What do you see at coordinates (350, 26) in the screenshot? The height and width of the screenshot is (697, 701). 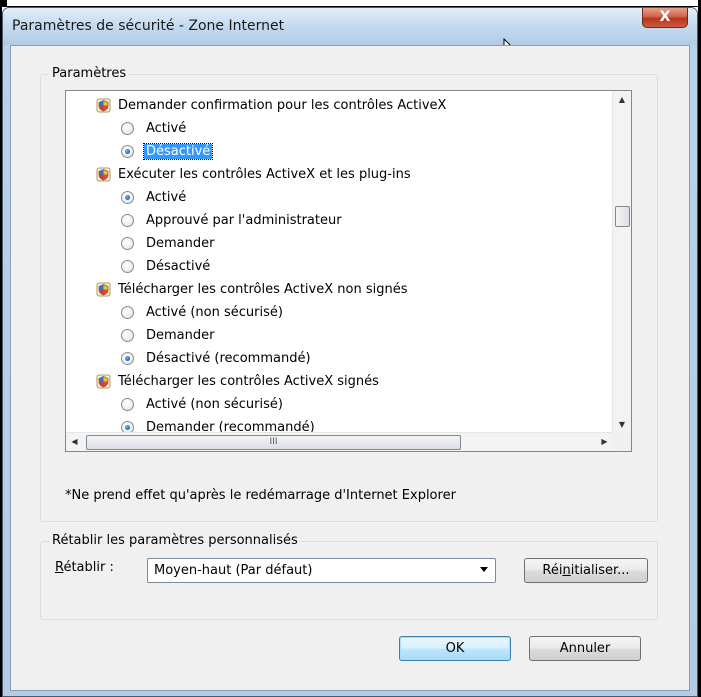 I see `title-bar: Paramètres de sécurité - Zone Internet X` at bounding box center [350, 26].